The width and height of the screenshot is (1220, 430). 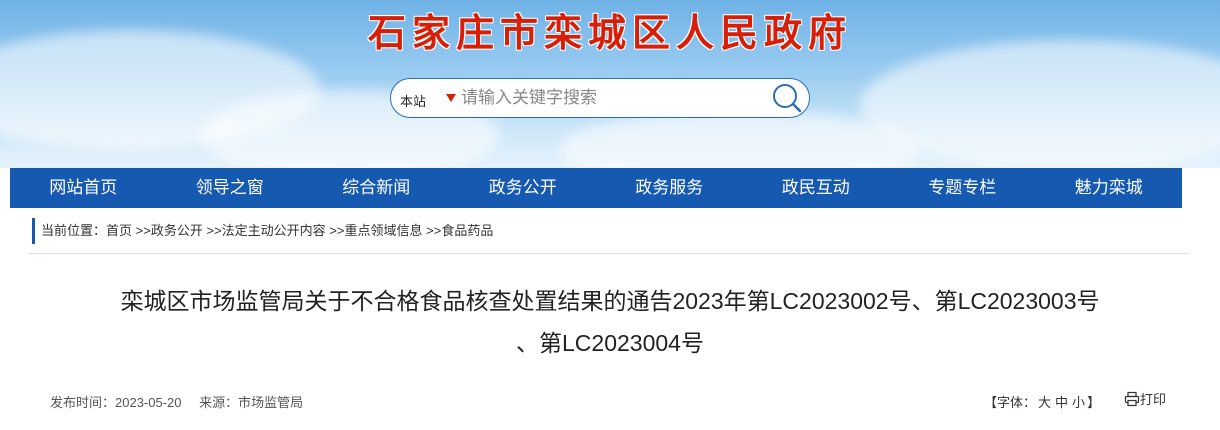 I want to click on nav-item-gov-info: 政务公开, so click(x=523, y=188).